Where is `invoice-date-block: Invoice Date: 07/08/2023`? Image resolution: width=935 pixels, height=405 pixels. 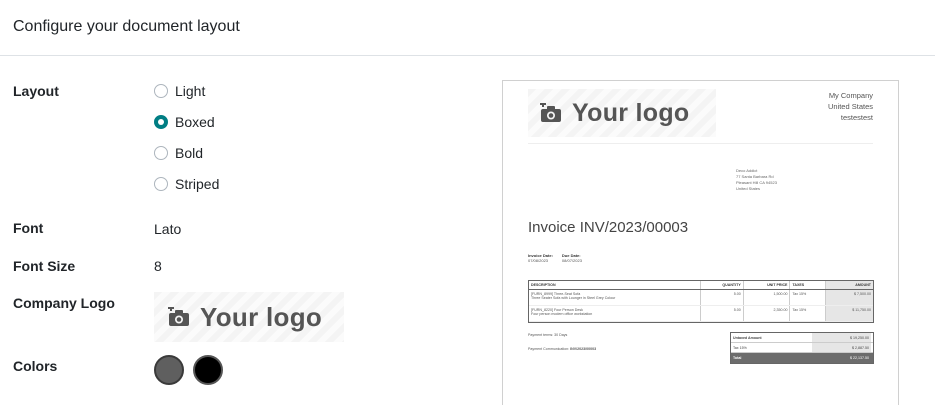 invoice-date-block: Invoice Date: 07/08/2023 is located at coordinates (540, 258).